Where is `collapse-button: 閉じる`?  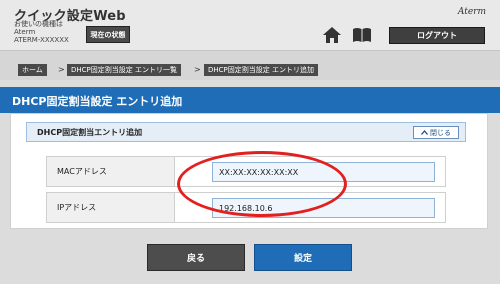
collapse-button: 閉じる is located at coordinates (436, 132).